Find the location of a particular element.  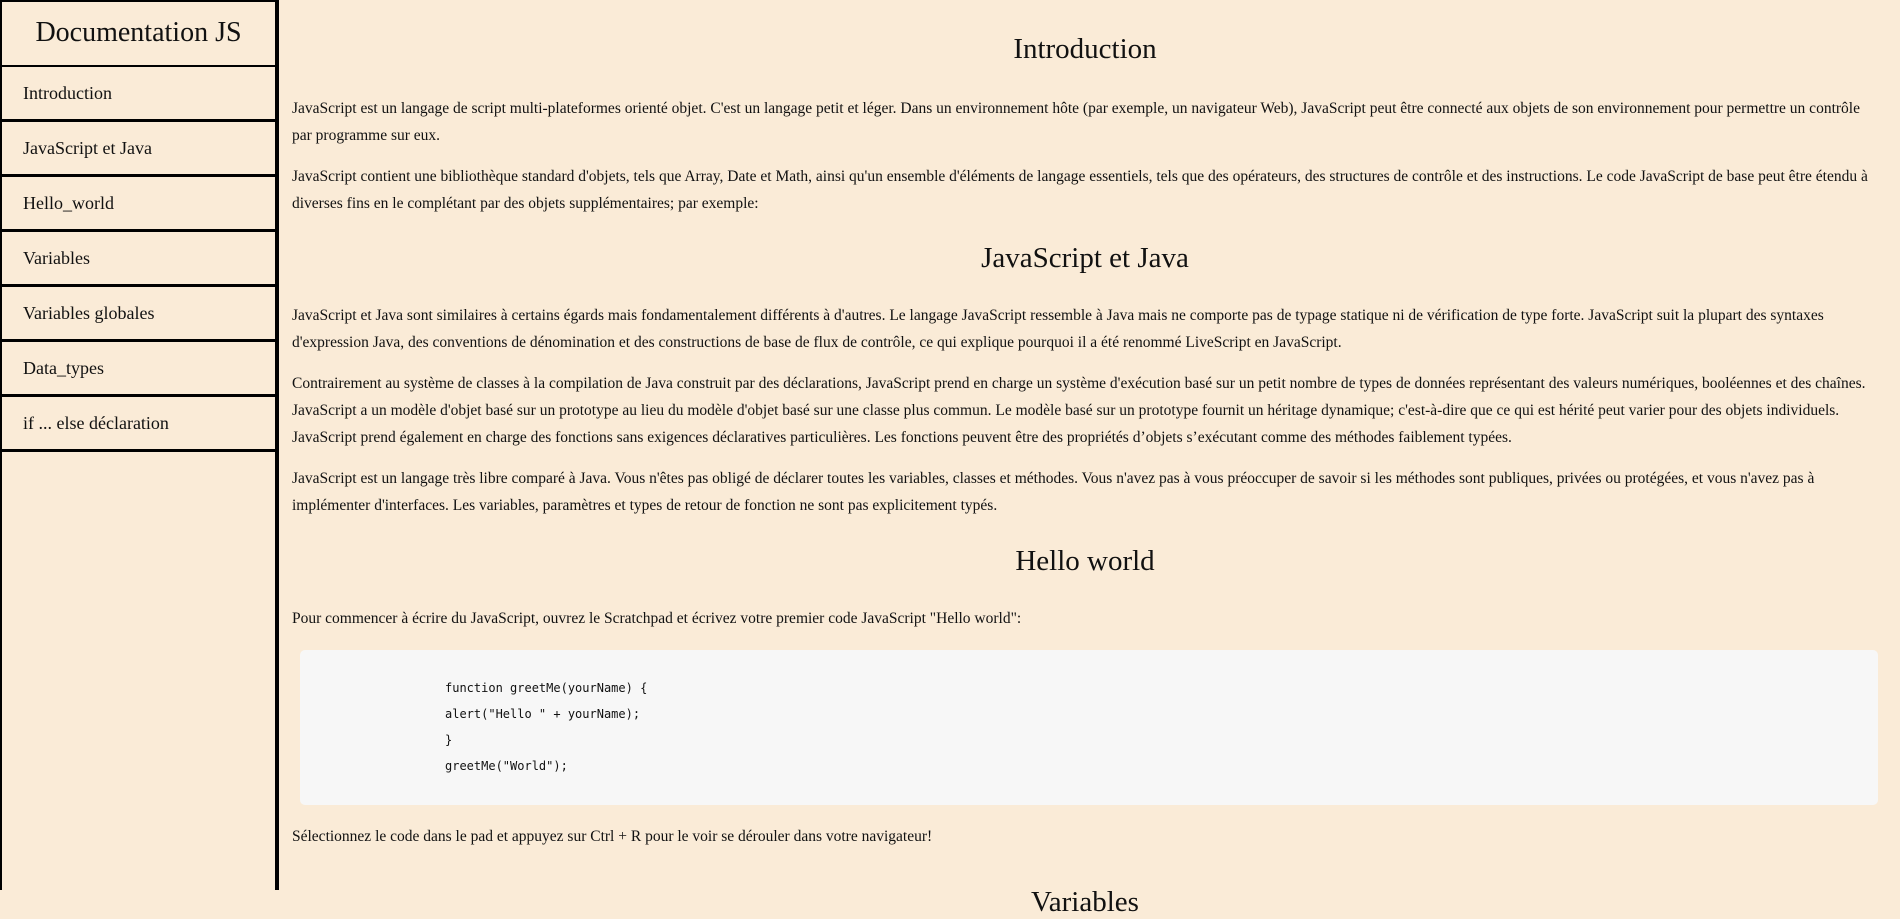

nav-link-variables-globales: Variables globales is located at coordinates (138, 314).